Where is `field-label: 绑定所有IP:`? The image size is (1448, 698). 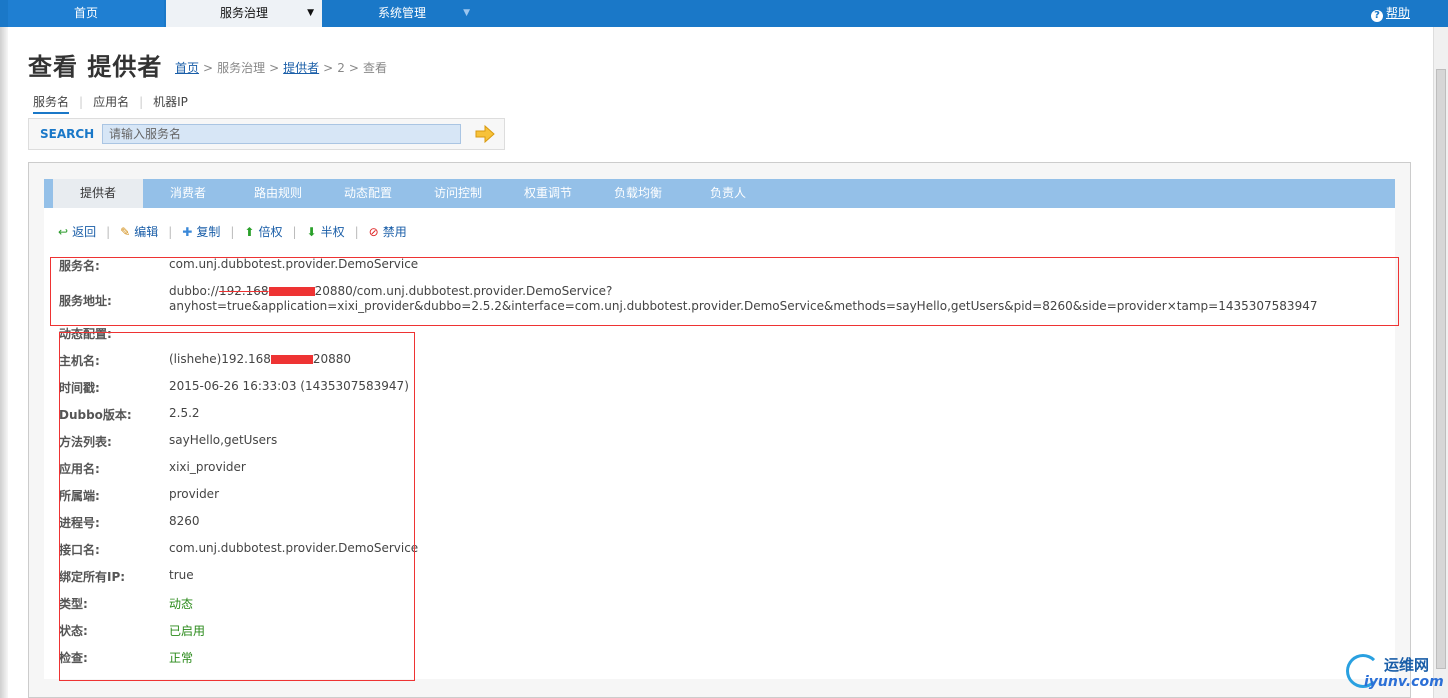 field-label: 绑定所有IP: is located at coordinates (92, 577).